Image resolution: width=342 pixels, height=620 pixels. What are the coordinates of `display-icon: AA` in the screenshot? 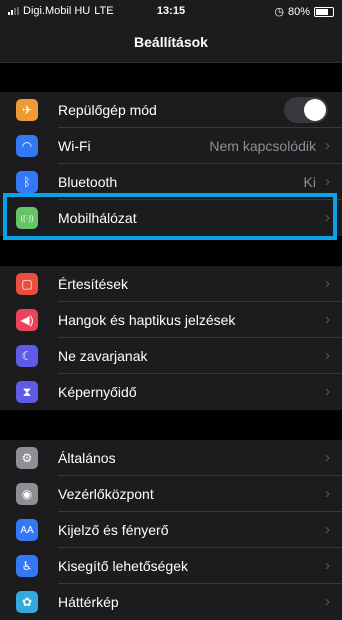 It's located at (27, 530).